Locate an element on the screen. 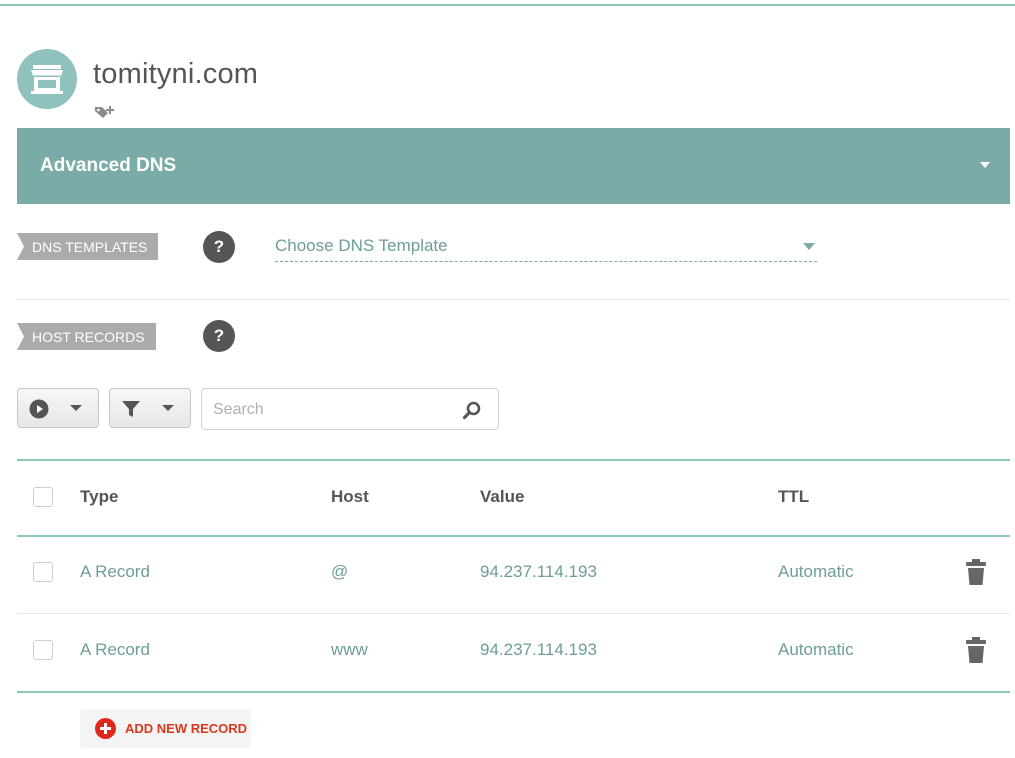 Image resolution: width=1015 pixels, height=758 pixels. add-new-record-button: ADD NEW RECORD is located at coordinates (165, 728).